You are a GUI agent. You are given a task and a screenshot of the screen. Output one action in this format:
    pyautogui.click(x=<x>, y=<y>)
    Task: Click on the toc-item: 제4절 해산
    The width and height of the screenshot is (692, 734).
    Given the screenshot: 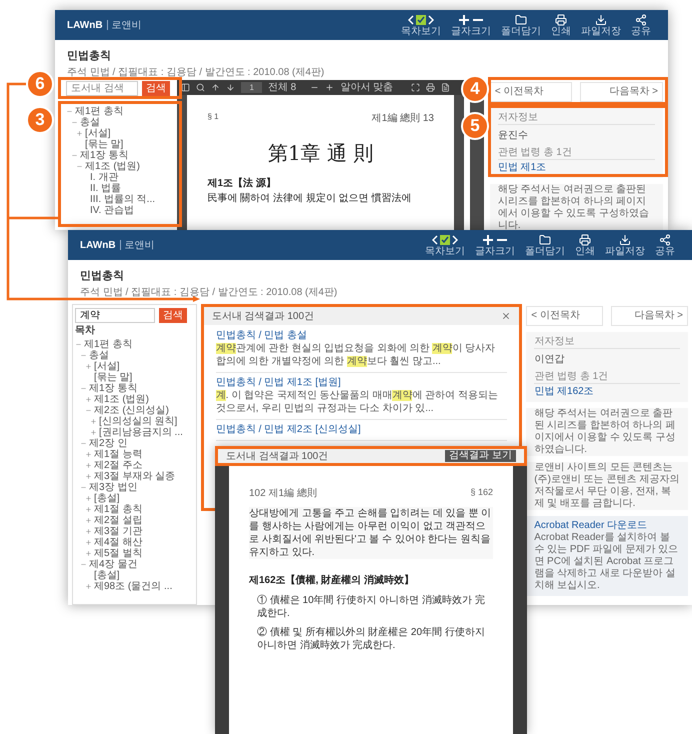 What is the action you would take?
    pyautogui.click(x=118, y=542)
    